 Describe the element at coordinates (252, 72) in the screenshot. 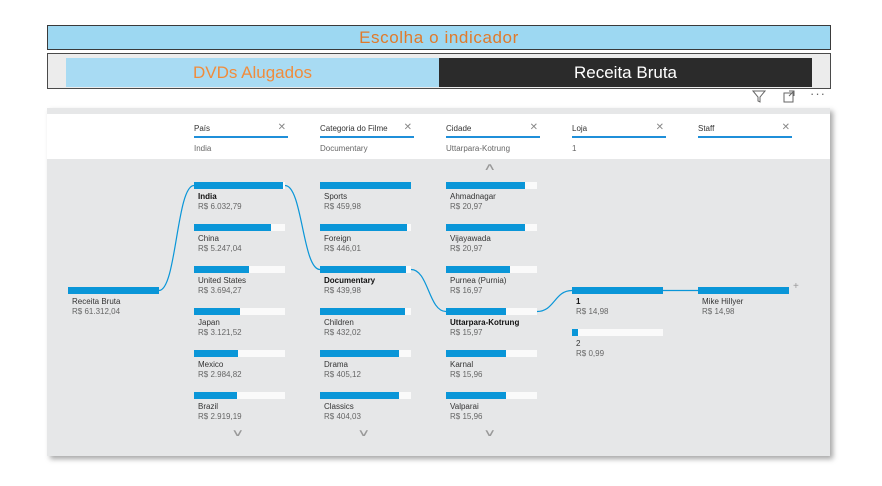

I see `slicer-option-dvds: DVDs Alugados` at that location.